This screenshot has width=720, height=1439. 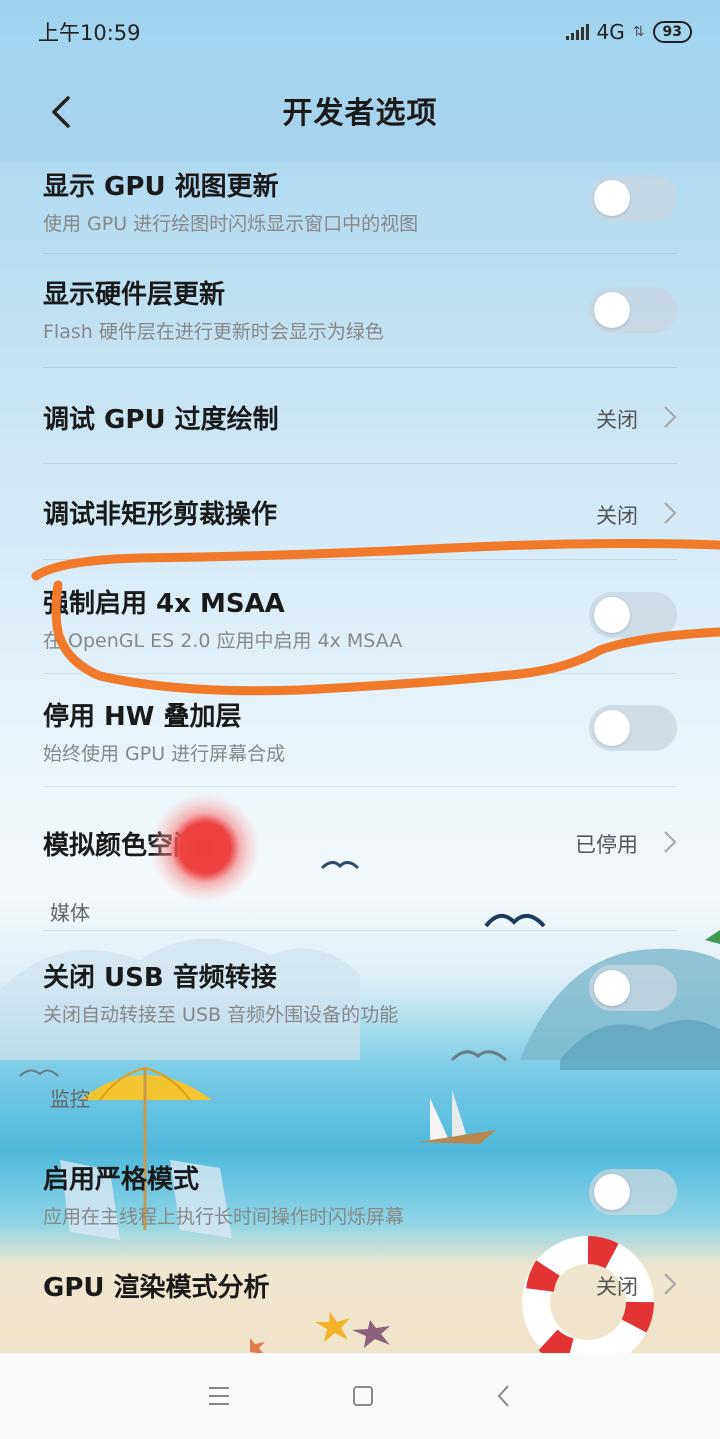 I want to click on network-type: 4G, so click(x=610, y=32).